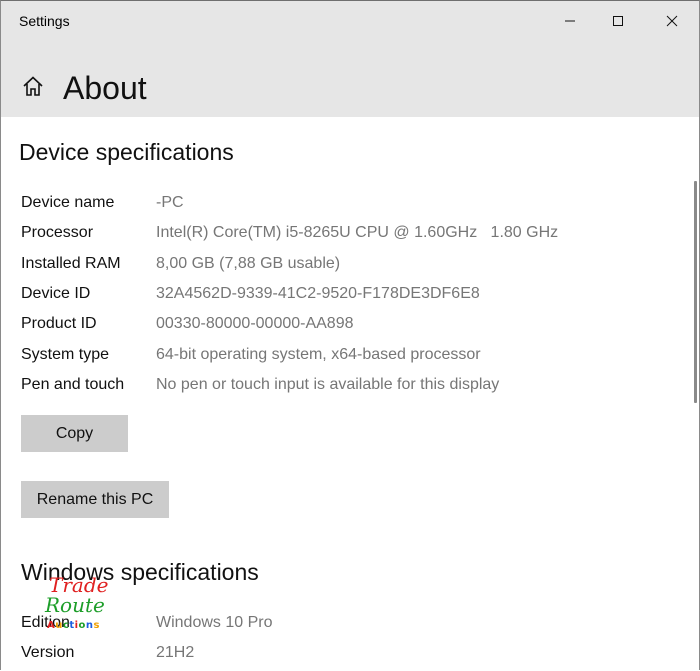  What do you see at coordinates (57, 232) in the screenshot?
I see `spec-label: Processor` at bounding box center [57, 232].